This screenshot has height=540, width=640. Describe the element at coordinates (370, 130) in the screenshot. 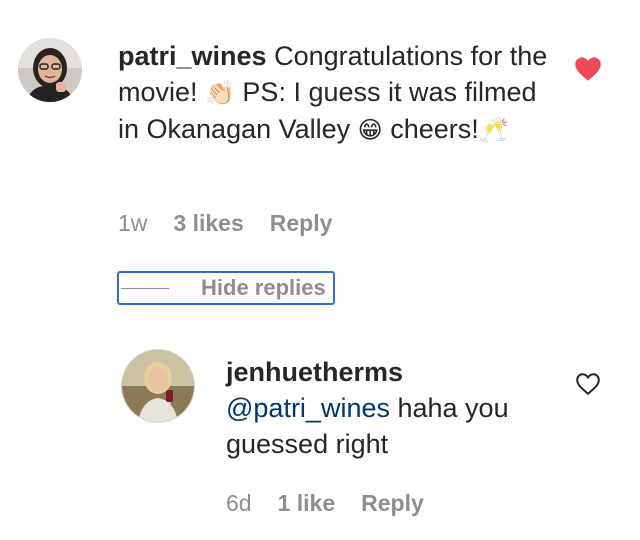

I see `grin-emoji-icon: 😁` at that location.